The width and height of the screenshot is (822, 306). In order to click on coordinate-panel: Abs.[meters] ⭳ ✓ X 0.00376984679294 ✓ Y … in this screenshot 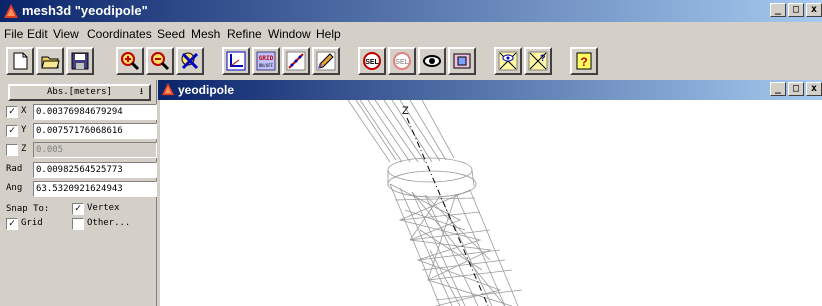, I will do `click(78, 193)`.